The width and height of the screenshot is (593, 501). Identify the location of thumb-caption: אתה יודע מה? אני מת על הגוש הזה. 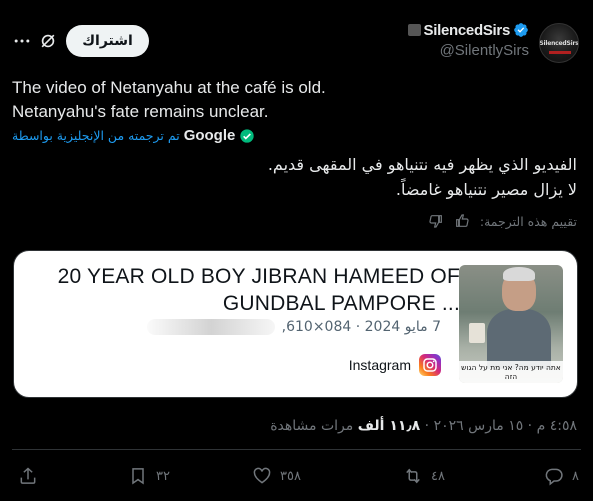
(511, 372).